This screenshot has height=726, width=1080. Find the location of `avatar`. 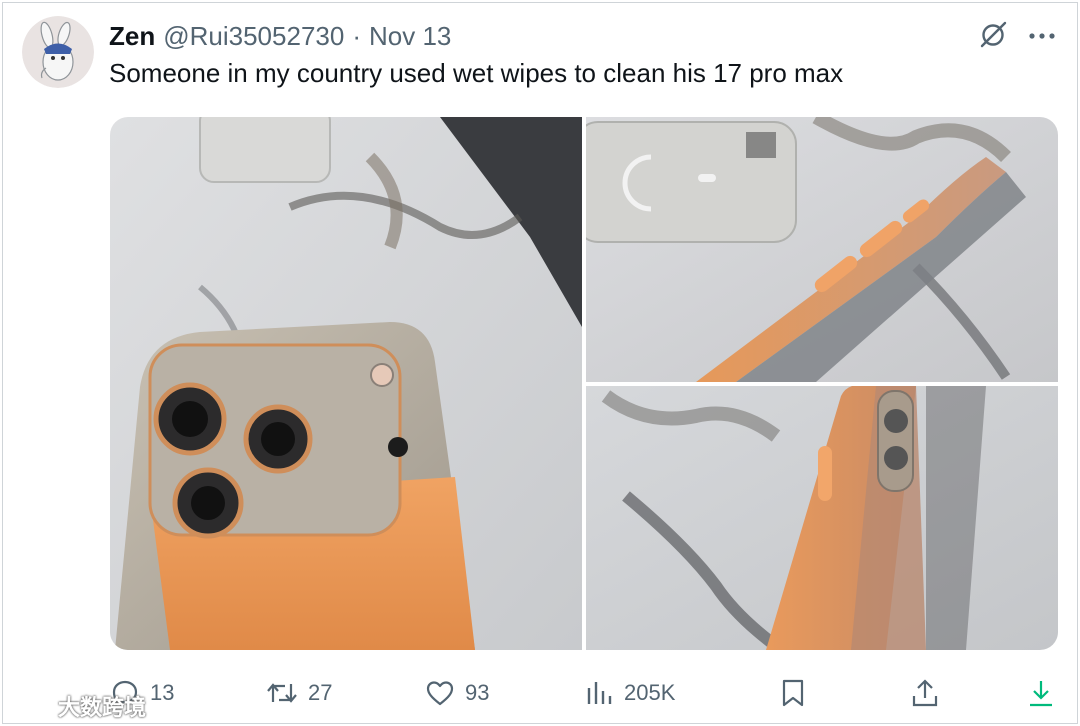

avatar is located at coordinates (58, 52).